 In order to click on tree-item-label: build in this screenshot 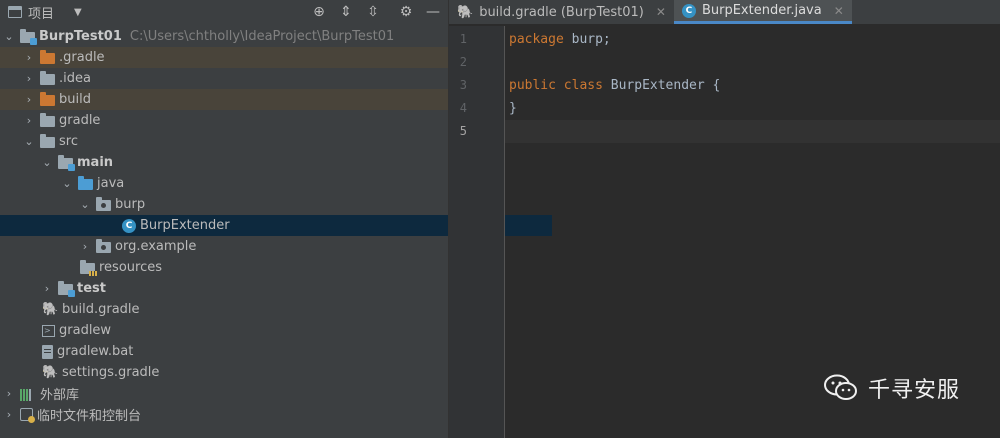, I will do `click(75, 99)`.